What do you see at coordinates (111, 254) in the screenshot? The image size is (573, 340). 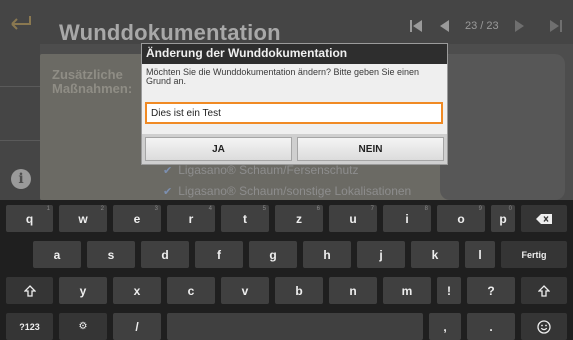 I see `key-s: s` at bounding box center [111, 254].